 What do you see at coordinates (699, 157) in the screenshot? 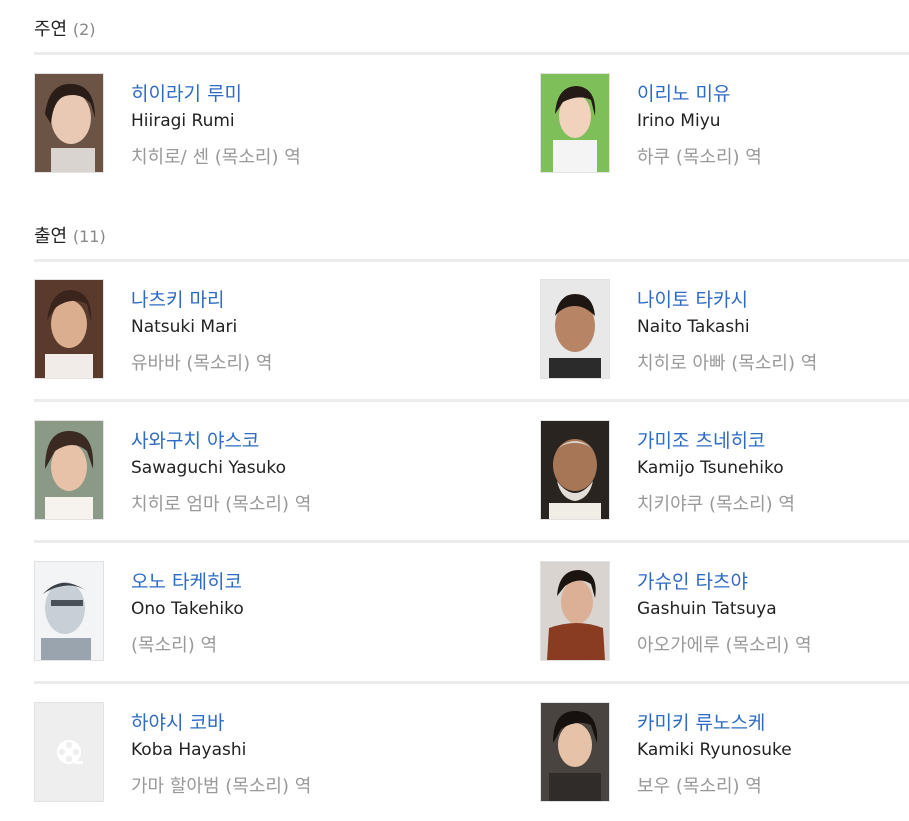
I see `actor-role: 하쿠 (목소리) 역` at bounding box center [699, 157].